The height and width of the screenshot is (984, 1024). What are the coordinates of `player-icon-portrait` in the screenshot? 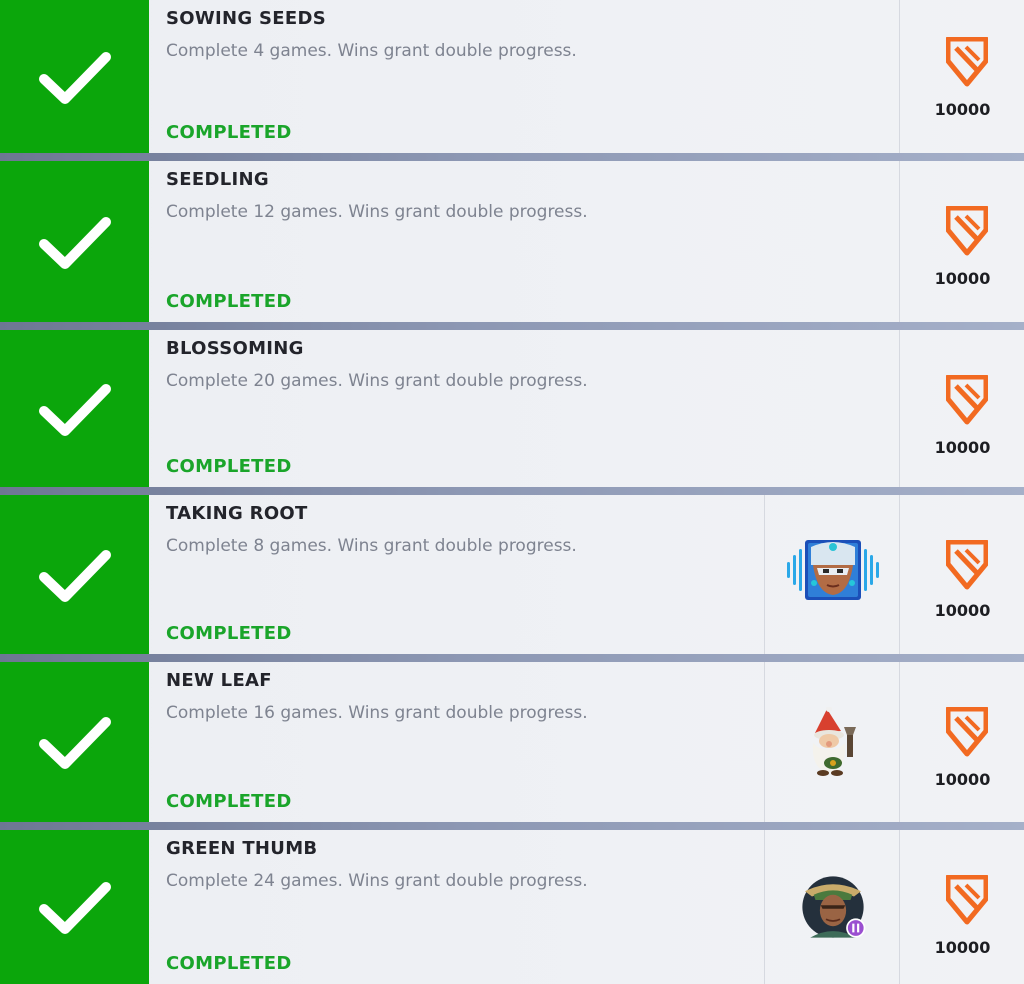 It's located at (833, 907).